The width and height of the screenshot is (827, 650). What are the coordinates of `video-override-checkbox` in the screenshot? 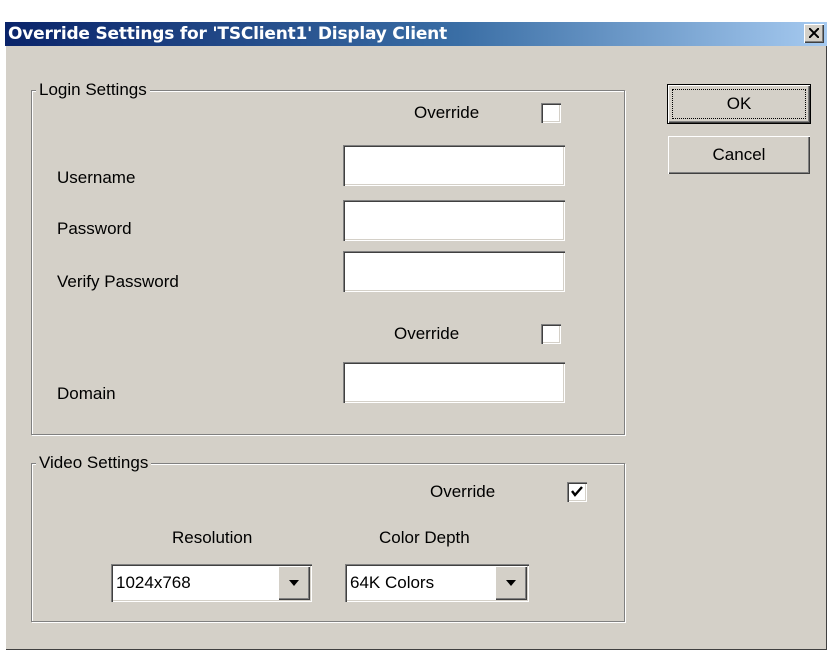 It's located at (577, 492).